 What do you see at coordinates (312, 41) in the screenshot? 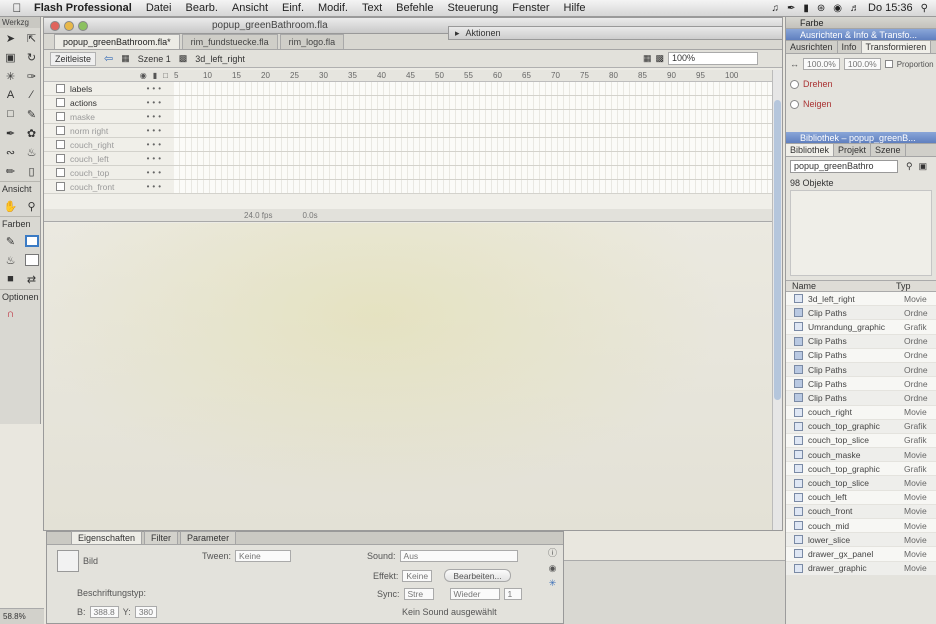
I see `doc-tab-logo: rim_logo.fla` at bounding box center [312, 41].